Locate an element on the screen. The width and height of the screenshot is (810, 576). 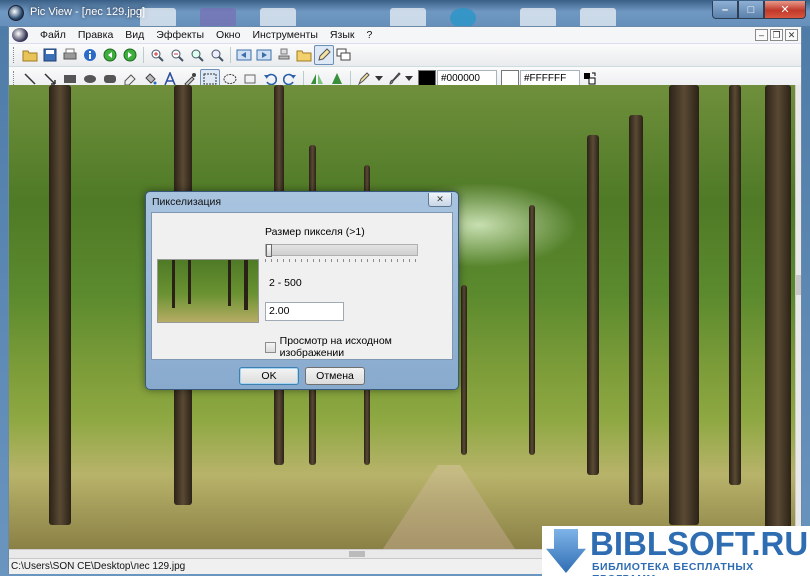
minimize-button: – is located at coordinates (725, 10).